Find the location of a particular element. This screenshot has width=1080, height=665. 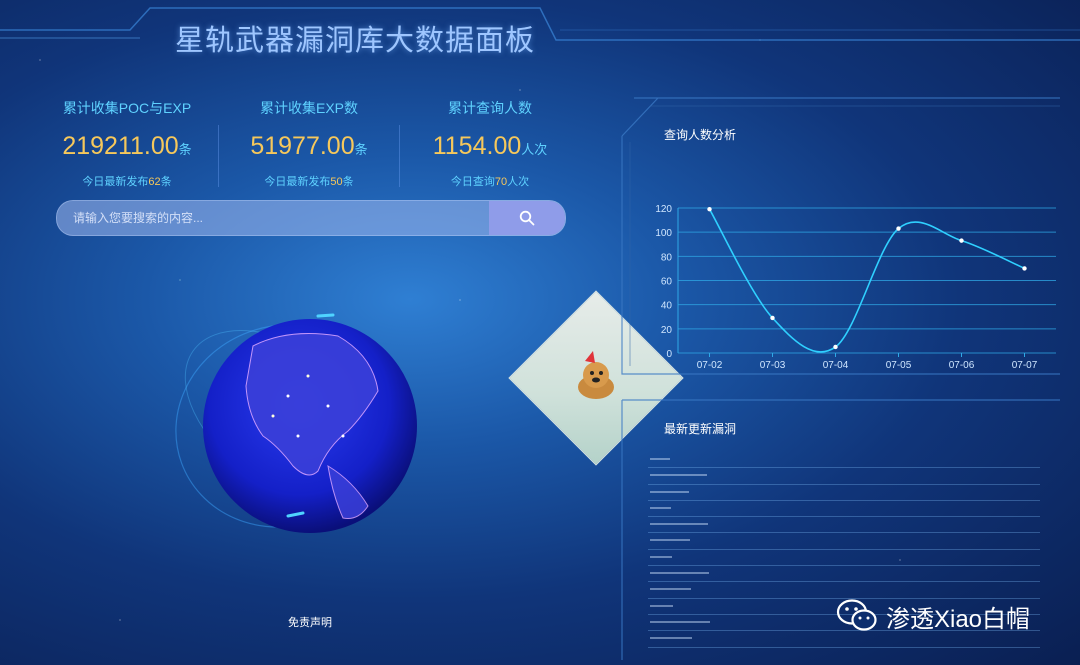

watermark-text: 渗透Xiao白帽 is located at coordinates (958, 619).